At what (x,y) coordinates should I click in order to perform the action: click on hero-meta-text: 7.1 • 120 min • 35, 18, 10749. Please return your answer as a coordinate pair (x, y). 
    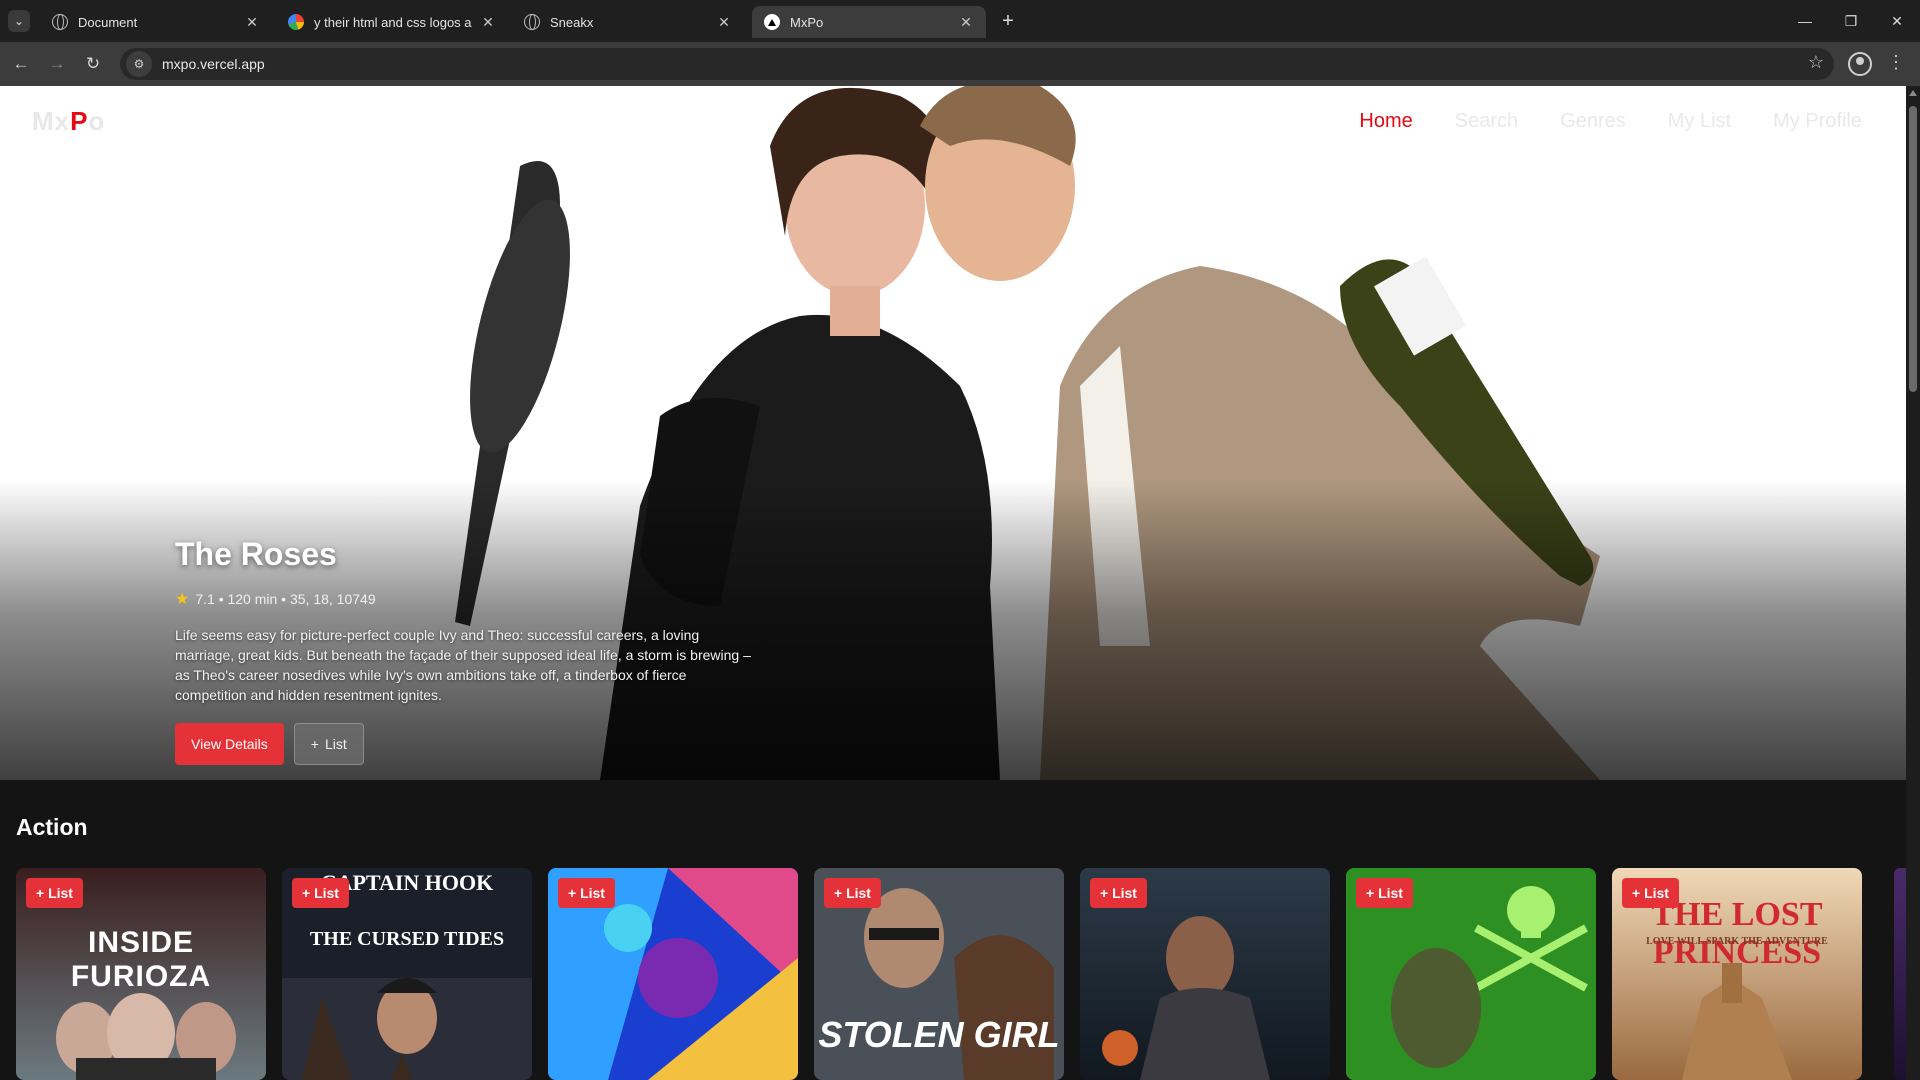
    Looking at the image, I should click on (285, 599).